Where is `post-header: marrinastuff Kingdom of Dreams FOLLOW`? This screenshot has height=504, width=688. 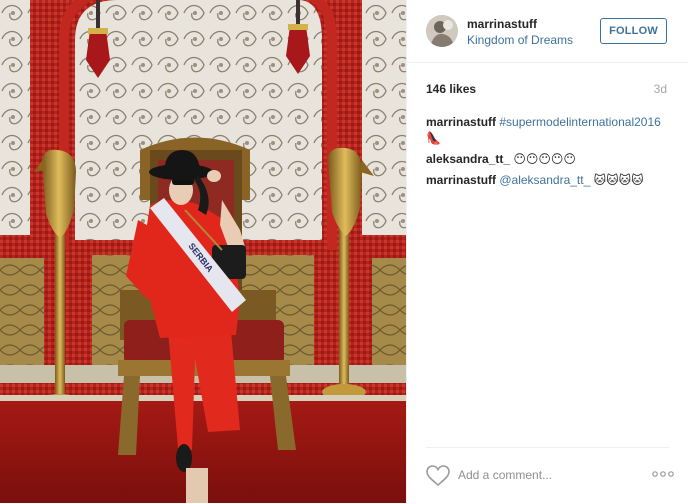
post-header: marrinastuff Kingdom of Dreams FOLLOW is located at coordinates (547, 31).